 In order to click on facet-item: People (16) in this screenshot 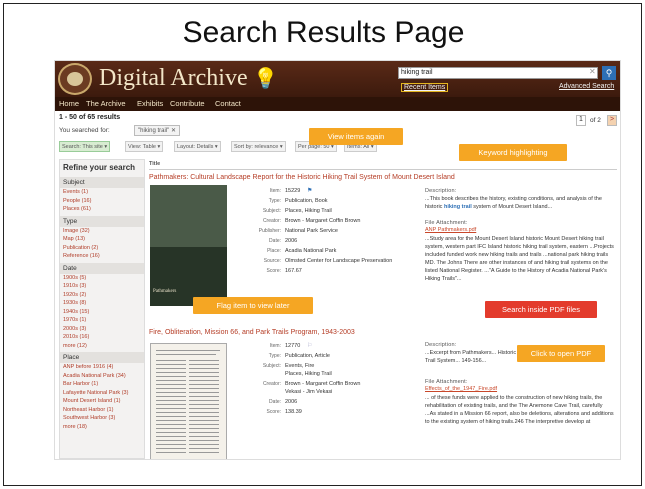, I will do `click(102, 201)`.